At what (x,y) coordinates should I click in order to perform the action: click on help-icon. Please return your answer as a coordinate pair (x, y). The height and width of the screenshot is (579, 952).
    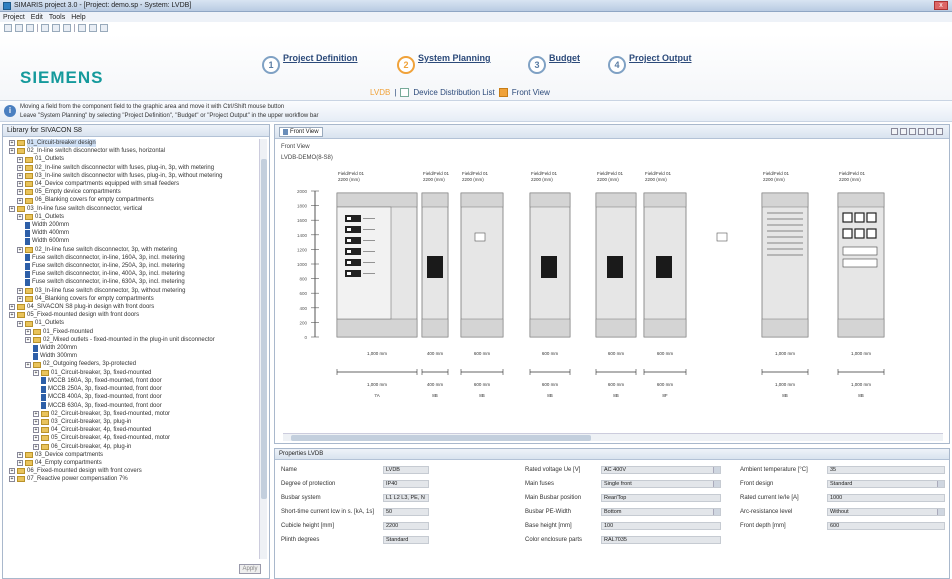
    Looking at the image, I should click on (104, 28).